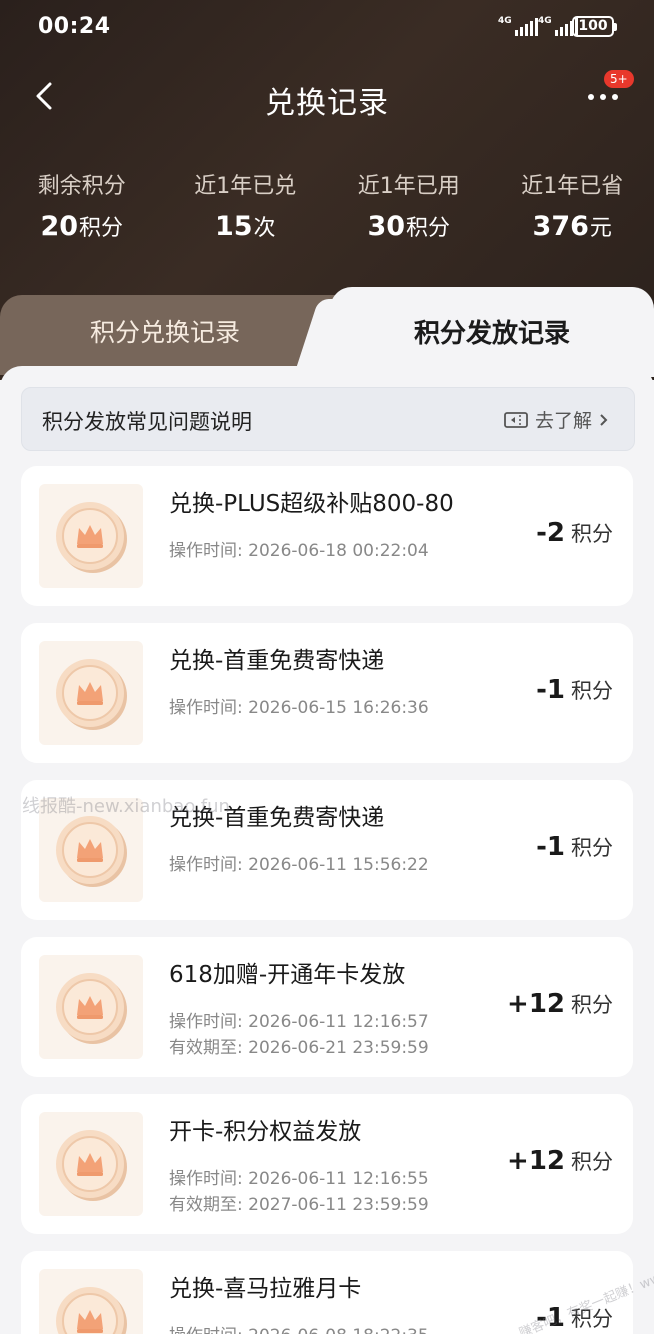  Describe the element at coordinates (82, 226) in the screenshot. I see `stat-value: 20积分` at that location.